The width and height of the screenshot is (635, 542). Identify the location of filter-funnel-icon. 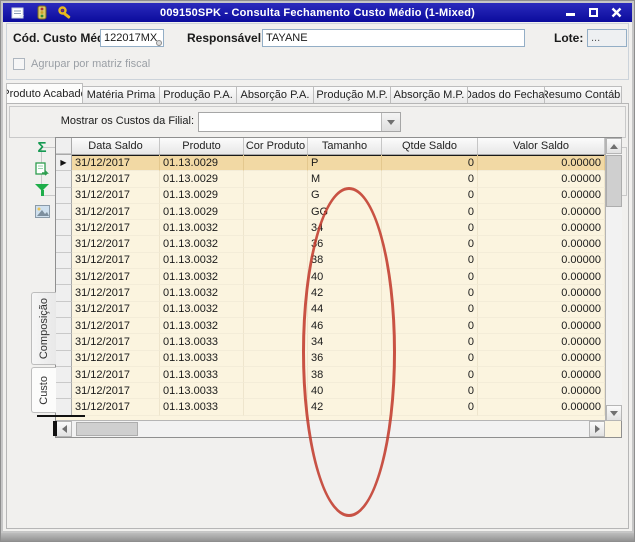
(42, 190).